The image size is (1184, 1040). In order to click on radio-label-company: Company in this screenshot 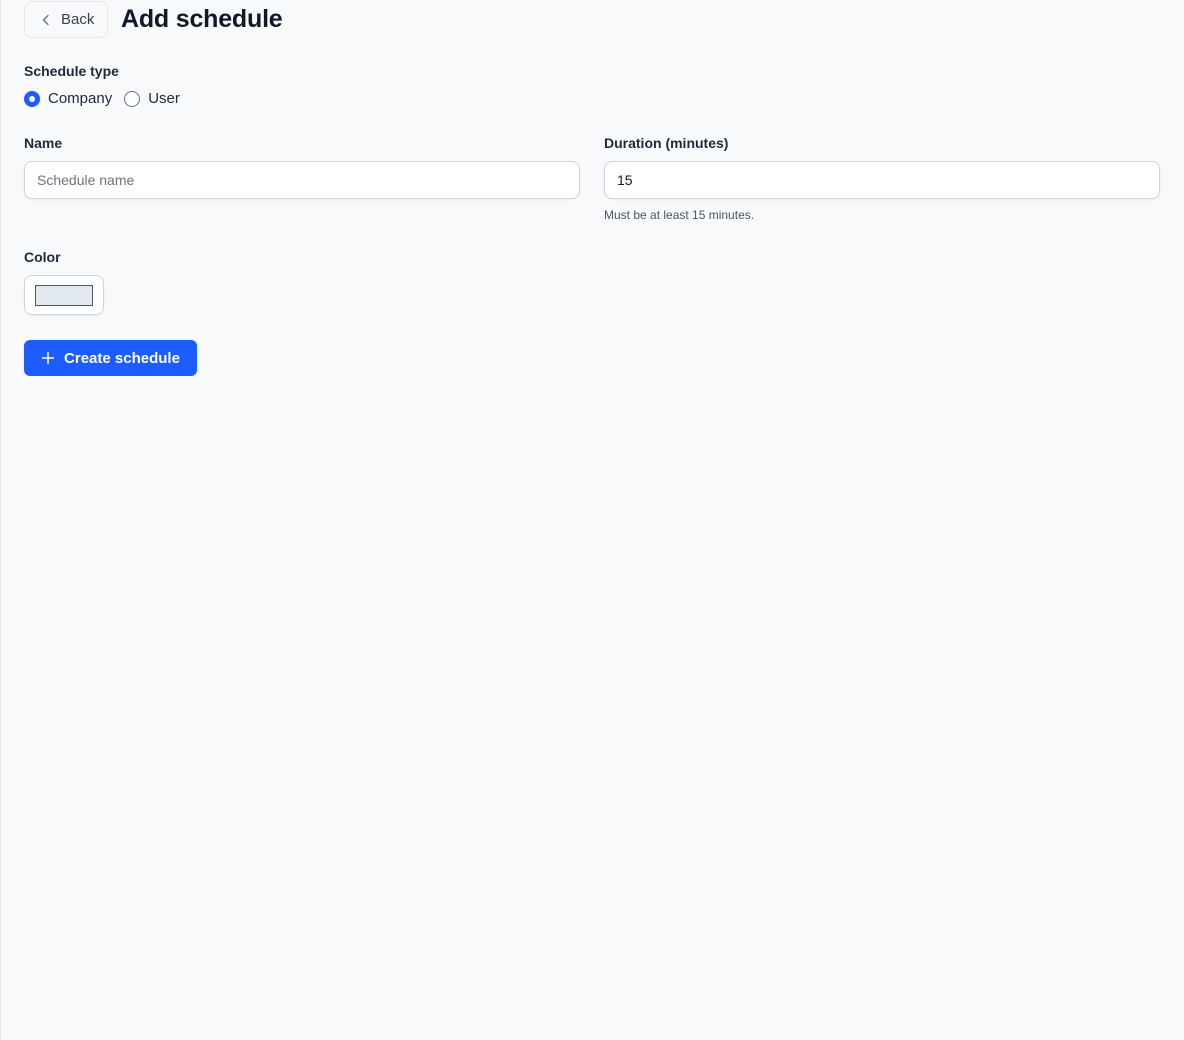, I will do `click(80, 98)`.